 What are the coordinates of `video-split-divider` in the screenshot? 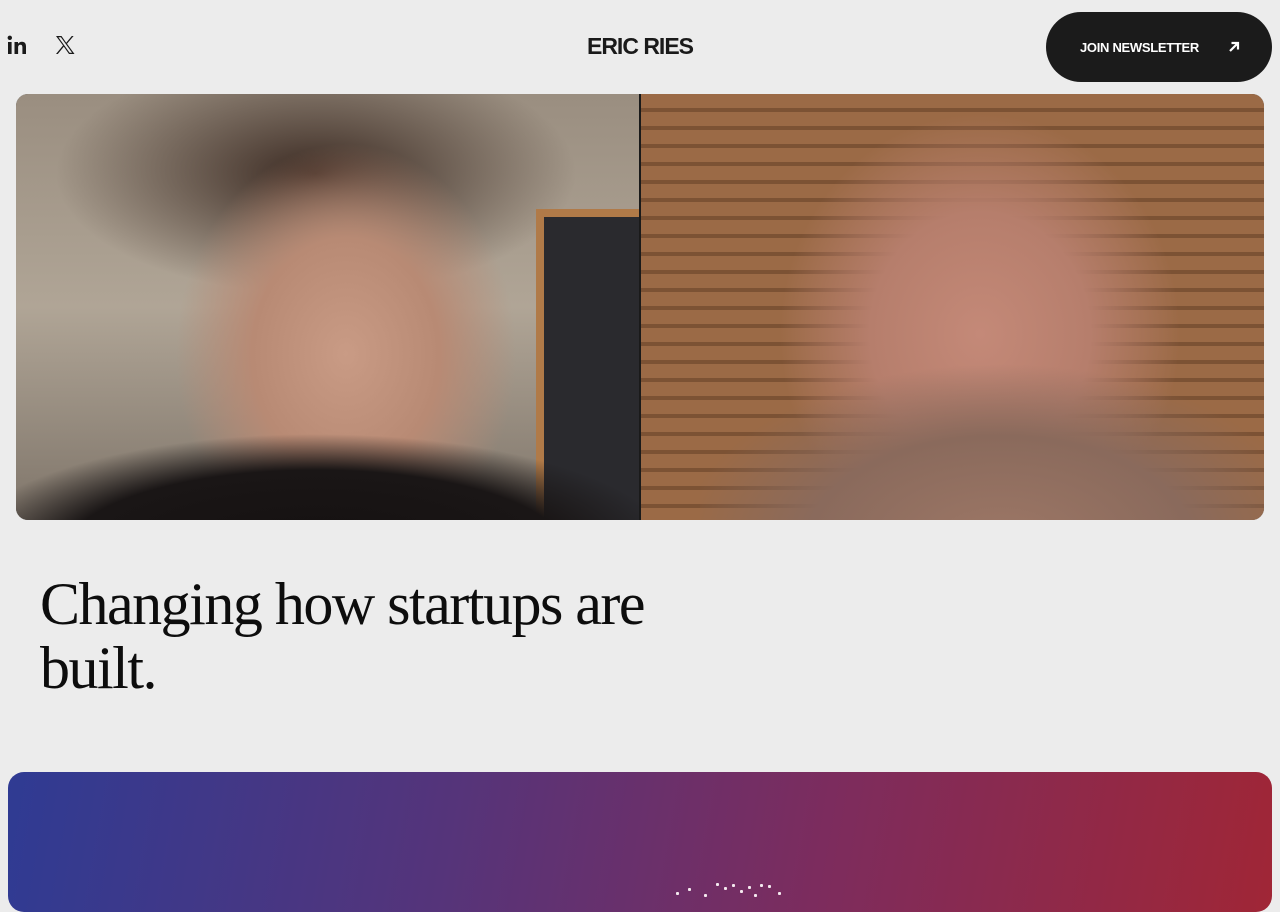 It's located at (640, 307).